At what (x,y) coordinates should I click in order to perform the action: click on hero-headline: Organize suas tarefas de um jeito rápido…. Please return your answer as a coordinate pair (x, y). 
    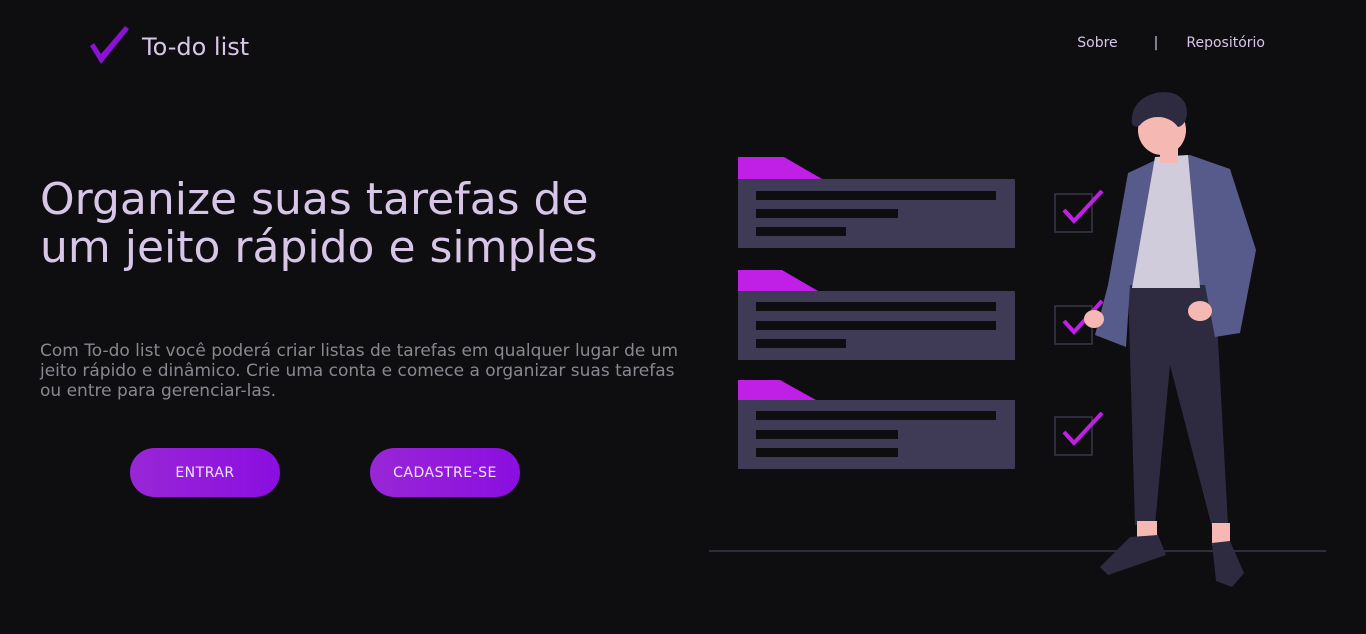
    Looking at the image, I should click on (319, 223).